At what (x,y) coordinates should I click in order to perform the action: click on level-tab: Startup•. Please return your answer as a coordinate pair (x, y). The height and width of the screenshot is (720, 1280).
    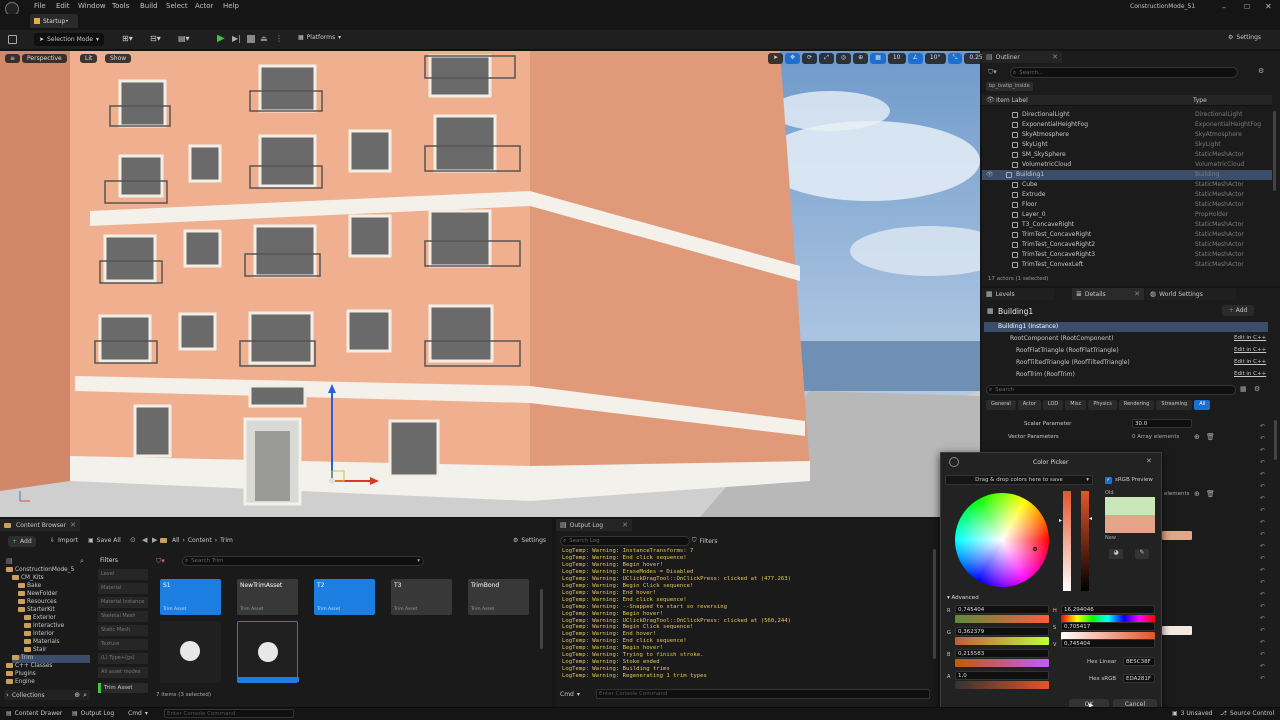
    Looking at the image, I should click on (54, 21).